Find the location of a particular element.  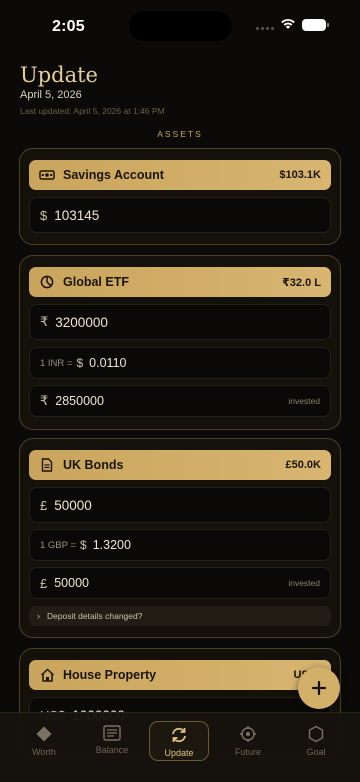

tab-label: Goal is located at coordinates (316, 752).